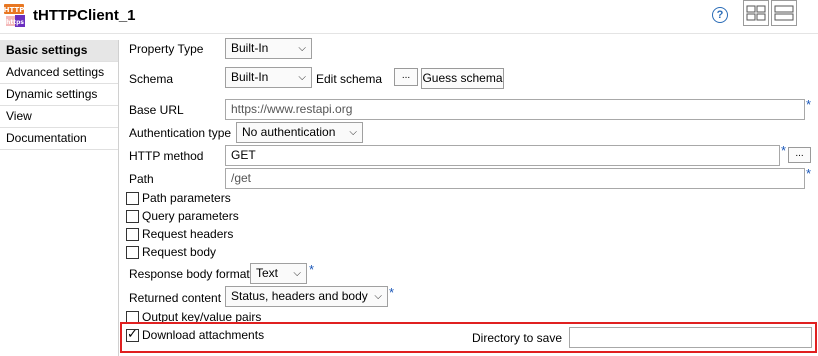 This screenshot has height=356, width=818. I want to click on sidebar-item-advanced-settings: Advanced settings, so click(59, 73).